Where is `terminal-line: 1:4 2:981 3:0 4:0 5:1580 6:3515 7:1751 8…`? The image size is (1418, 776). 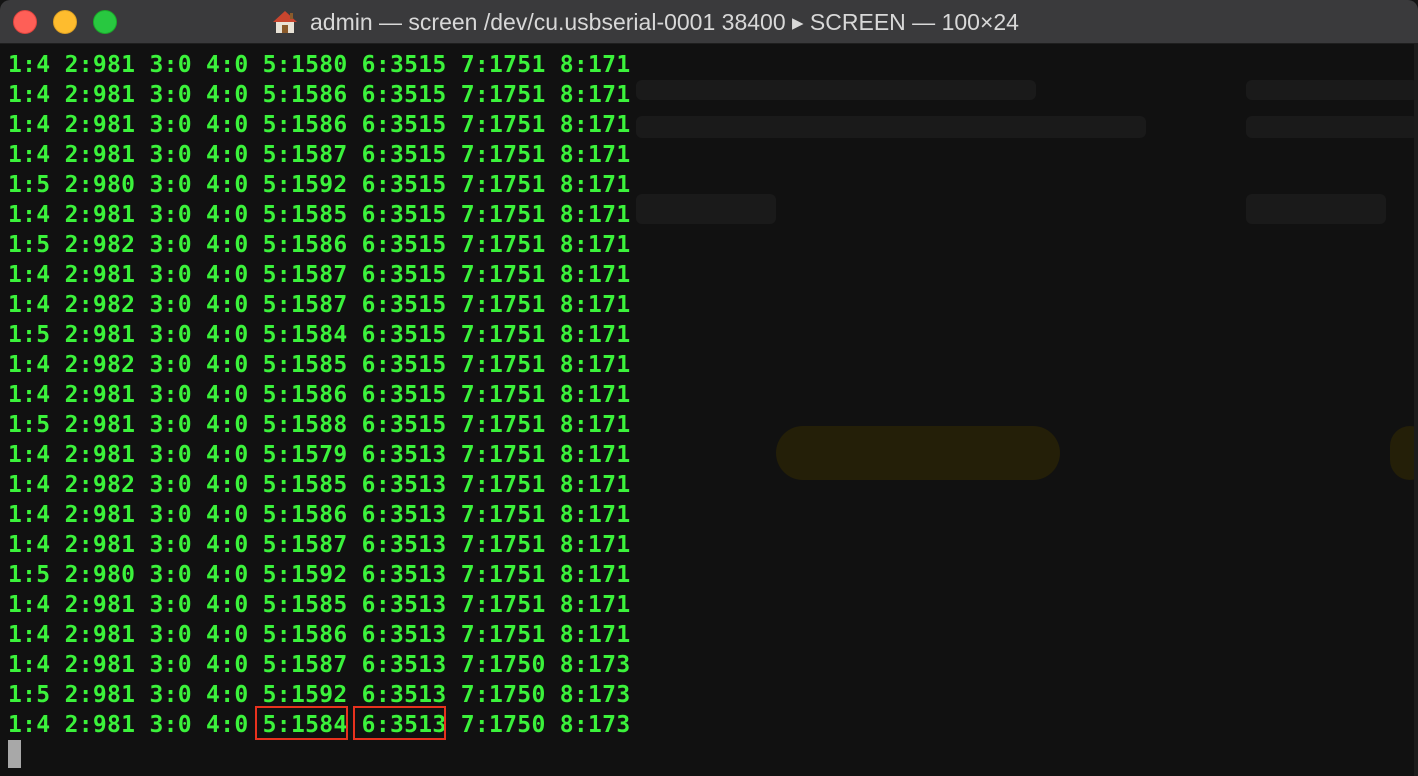
terminal-line: 1:4 2:981 3:0 4:0 5:1580 6:3515 7:1751 8… is located at coordinates (319, 65).